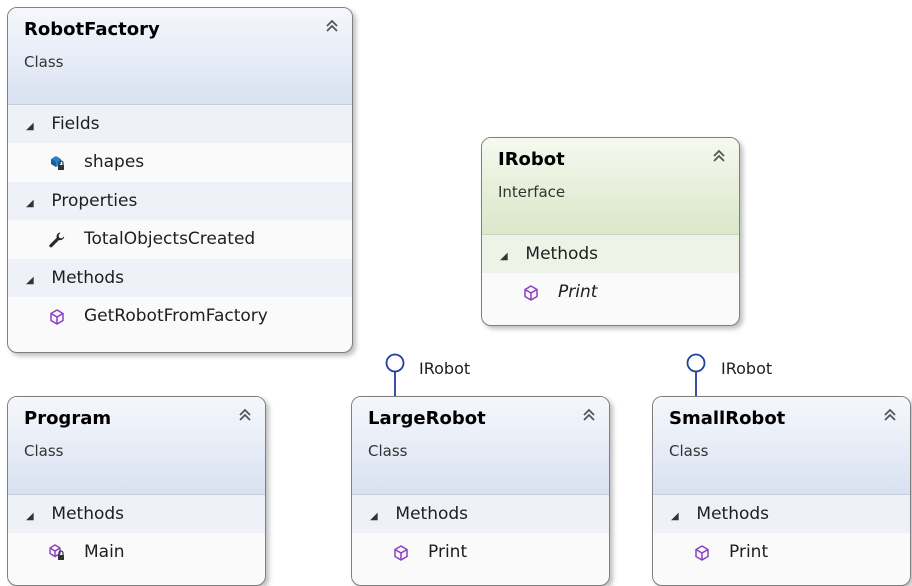 The width and height of the screenshot is (912, 586). I want to click on member-row: GetRobotFromFactory, so click(180, 316).